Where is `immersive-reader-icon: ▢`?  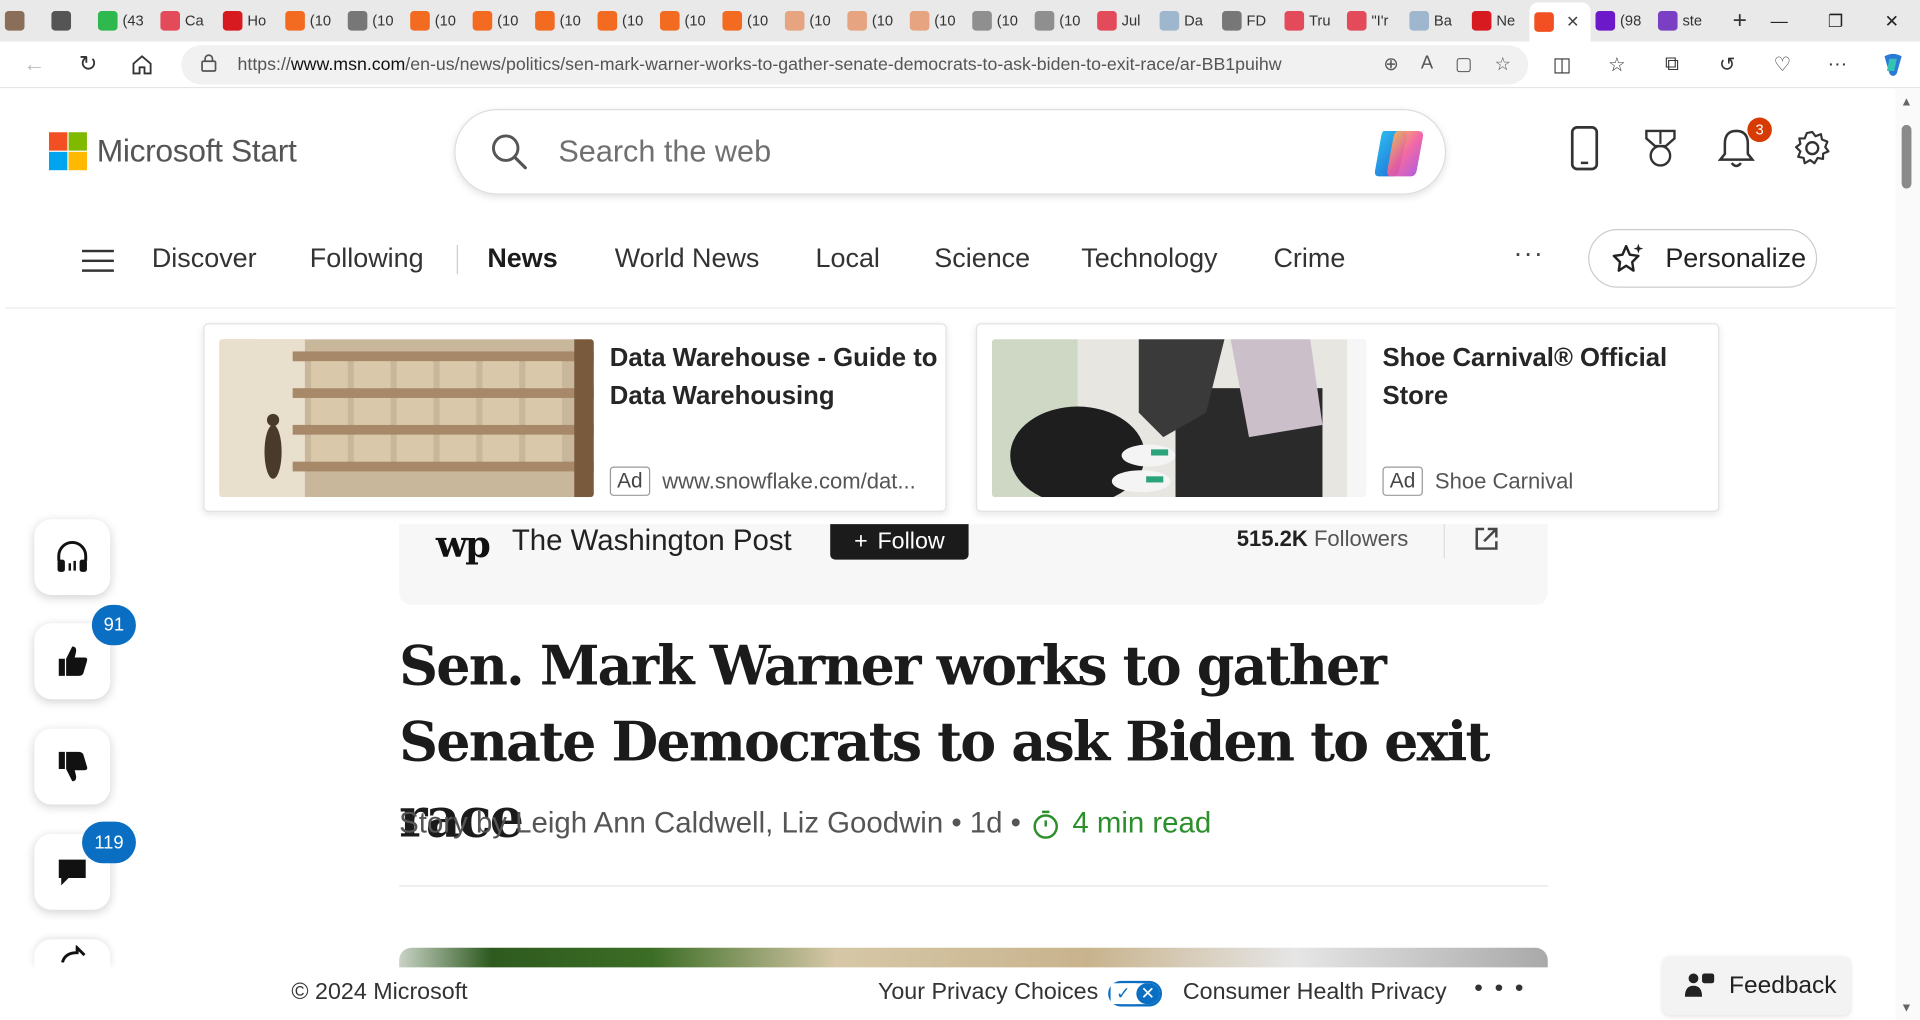 immersive-reader-icon: ▢ is located at coordinates (1463, 64).